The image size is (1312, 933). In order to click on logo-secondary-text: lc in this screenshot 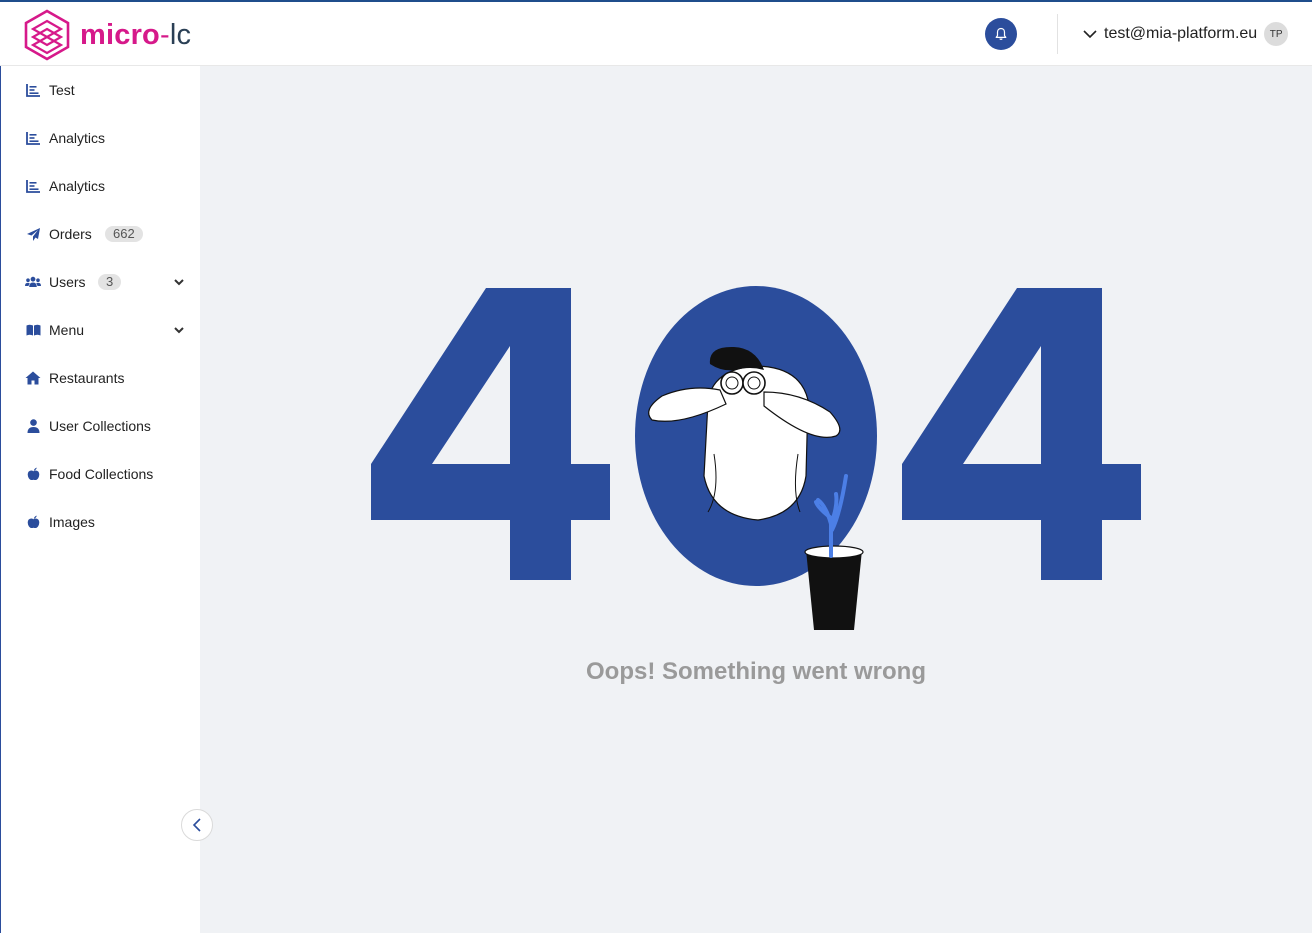, I will do `click(180, 34)`.